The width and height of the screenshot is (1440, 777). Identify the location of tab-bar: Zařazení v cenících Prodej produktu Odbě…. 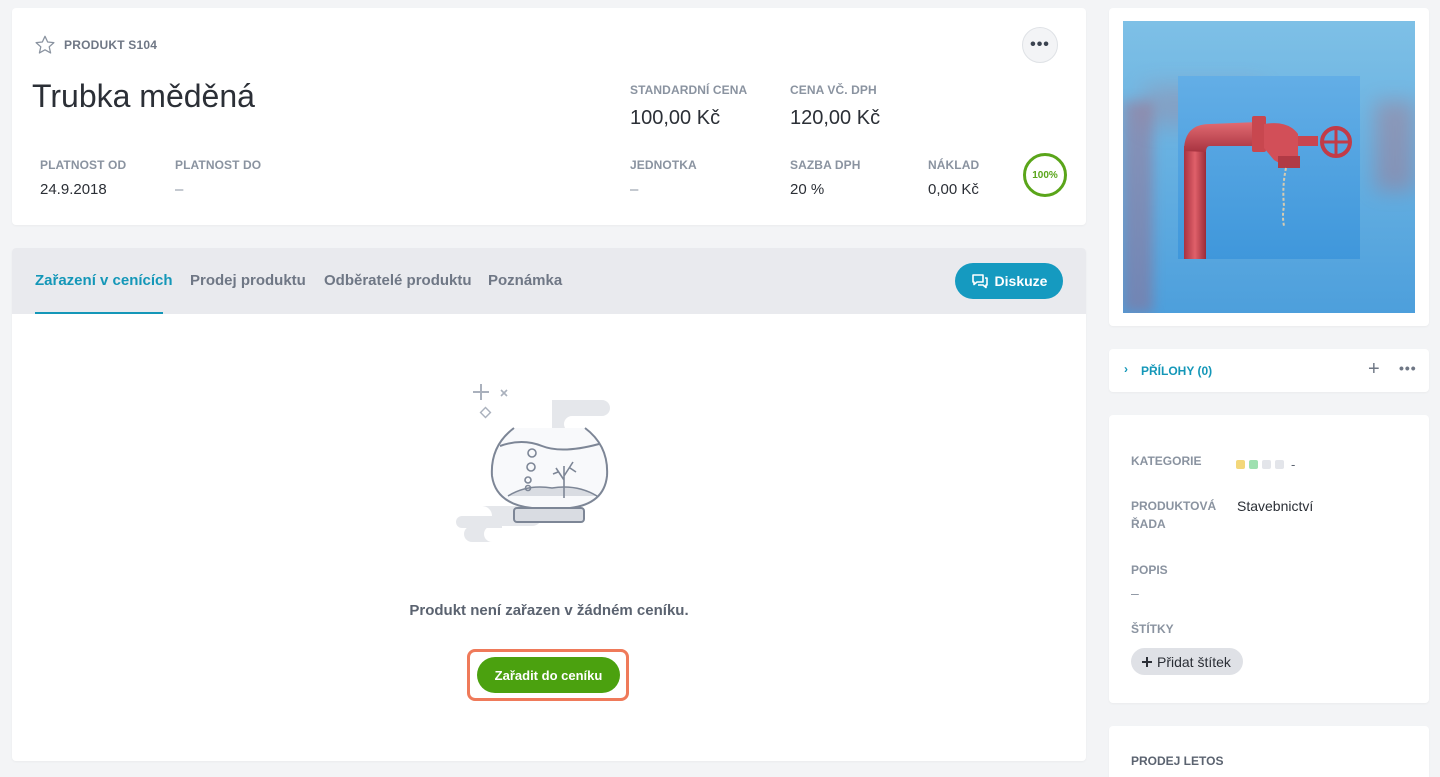
(549, 281).